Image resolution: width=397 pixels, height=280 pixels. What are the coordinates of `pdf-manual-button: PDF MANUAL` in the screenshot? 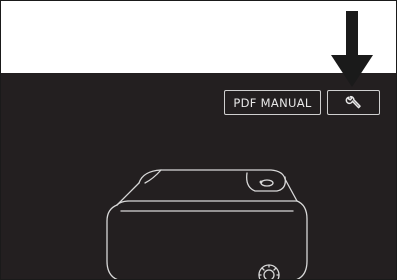 It's located at (272, 102).